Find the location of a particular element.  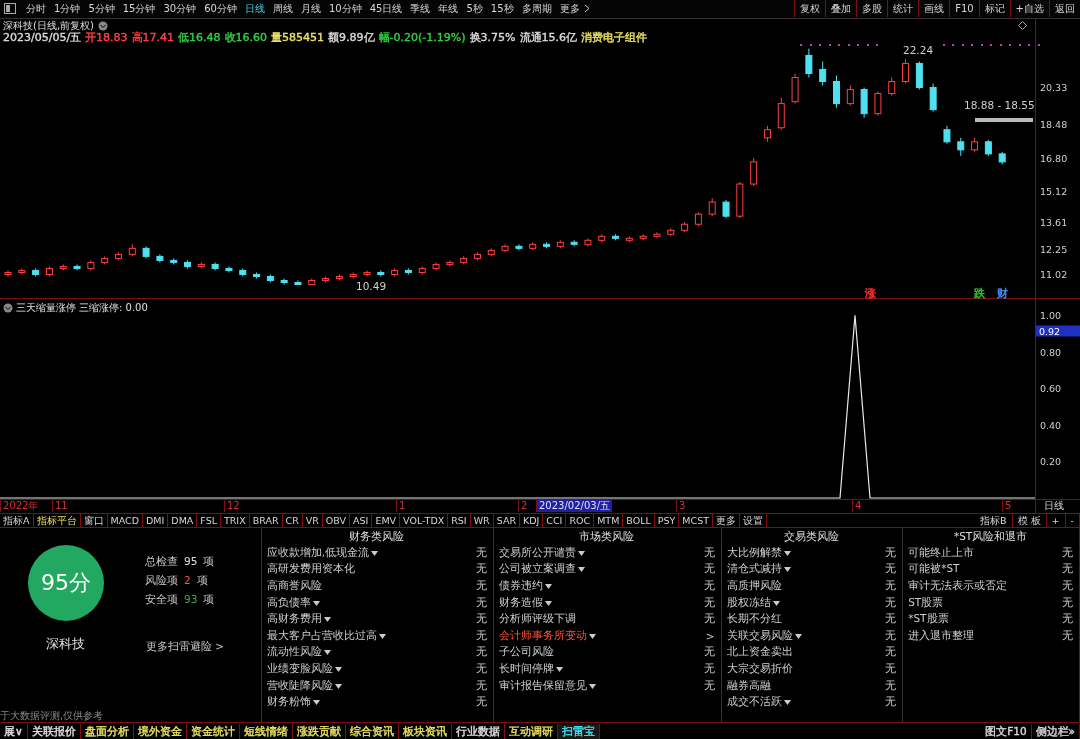

indicator-tab: FSL is located at coordinates (209, 521).